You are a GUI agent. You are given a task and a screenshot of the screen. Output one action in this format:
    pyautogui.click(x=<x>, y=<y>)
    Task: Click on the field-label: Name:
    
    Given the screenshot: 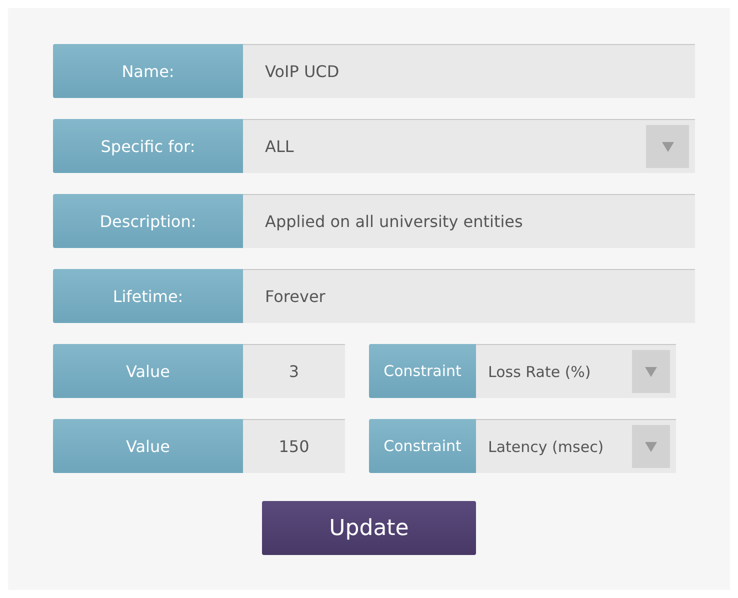 What is the action you would take?
    pyautogui.click(x=148, y=71)
    